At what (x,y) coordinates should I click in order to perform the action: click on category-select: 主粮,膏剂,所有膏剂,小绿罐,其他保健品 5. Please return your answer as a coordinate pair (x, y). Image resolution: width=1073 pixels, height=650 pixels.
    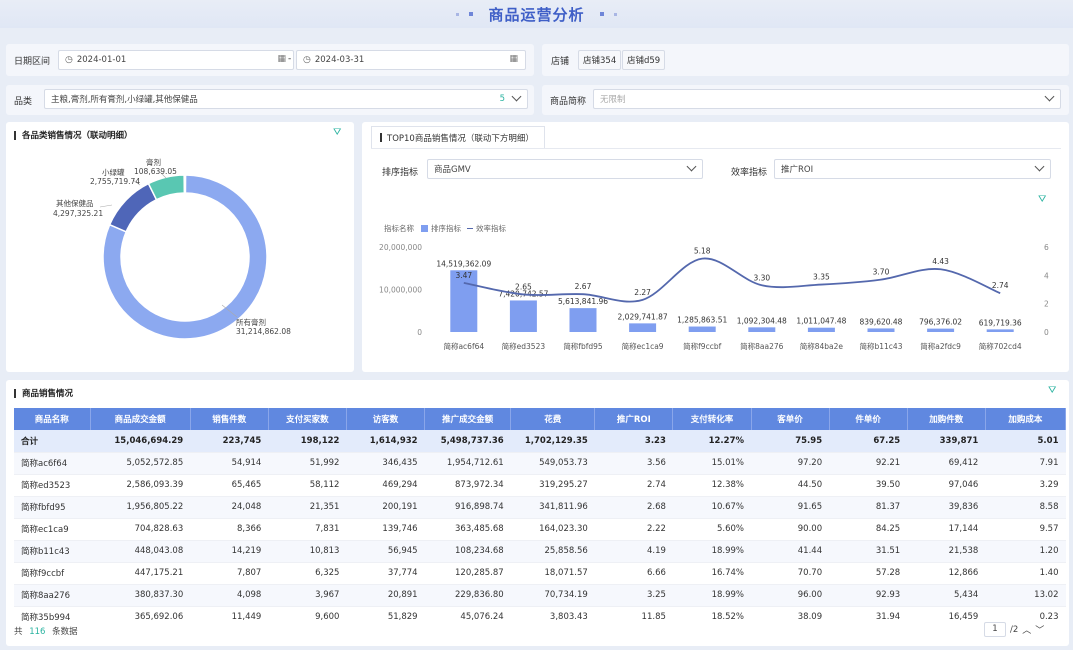
    Looking at the image, I should click on (286, 99).